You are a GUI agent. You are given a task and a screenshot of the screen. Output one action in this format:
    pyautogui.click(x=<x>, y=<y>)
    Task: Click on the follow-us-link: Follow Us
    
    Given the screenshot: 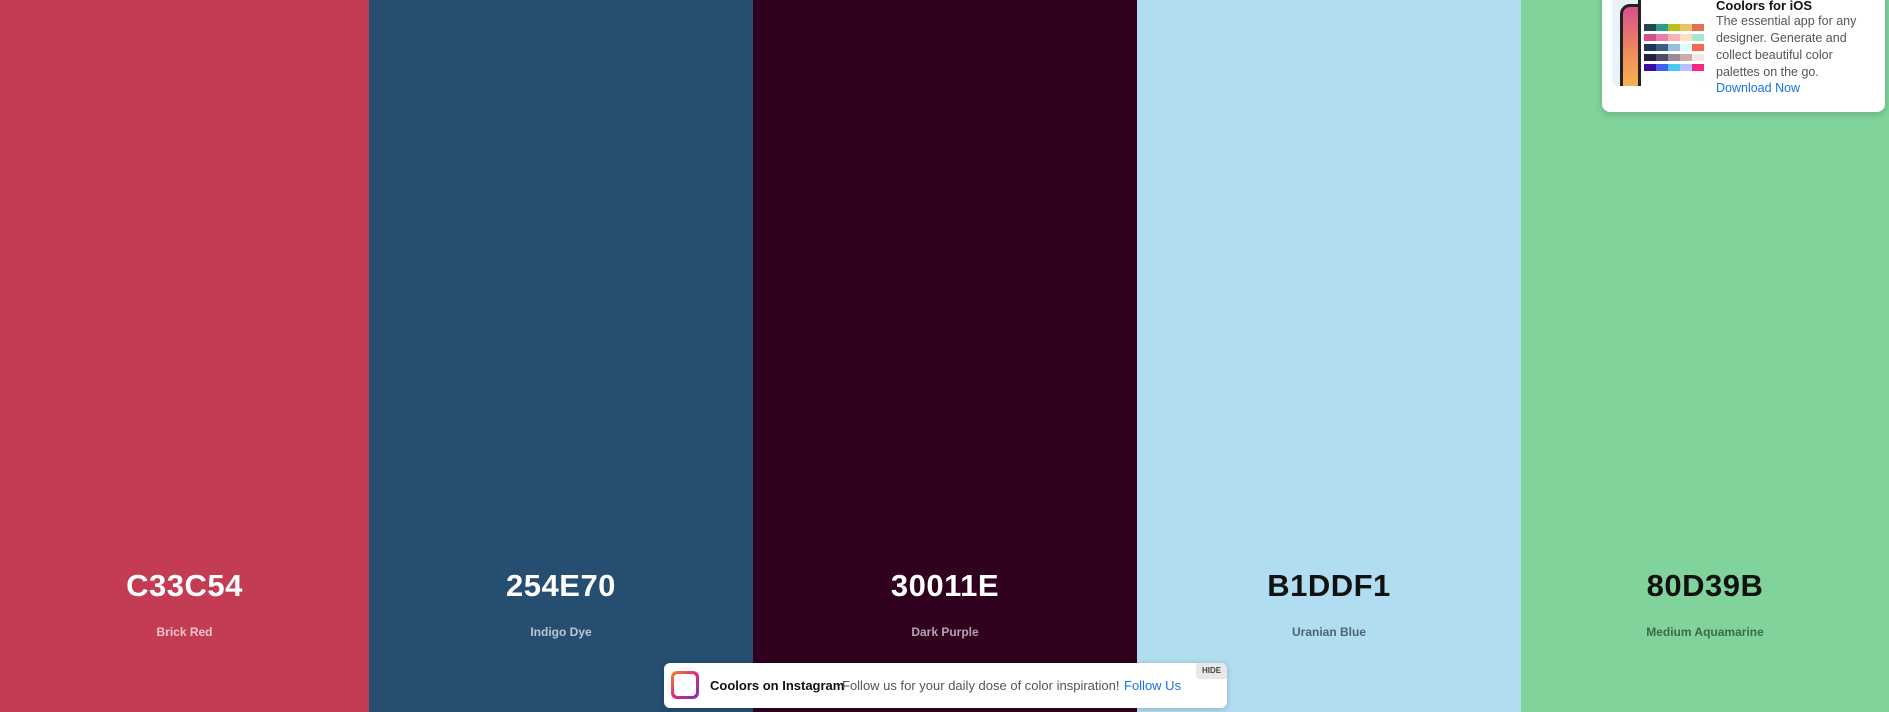 What is the action you would take?
    pyautogui.click(x=1152, y=685)
    